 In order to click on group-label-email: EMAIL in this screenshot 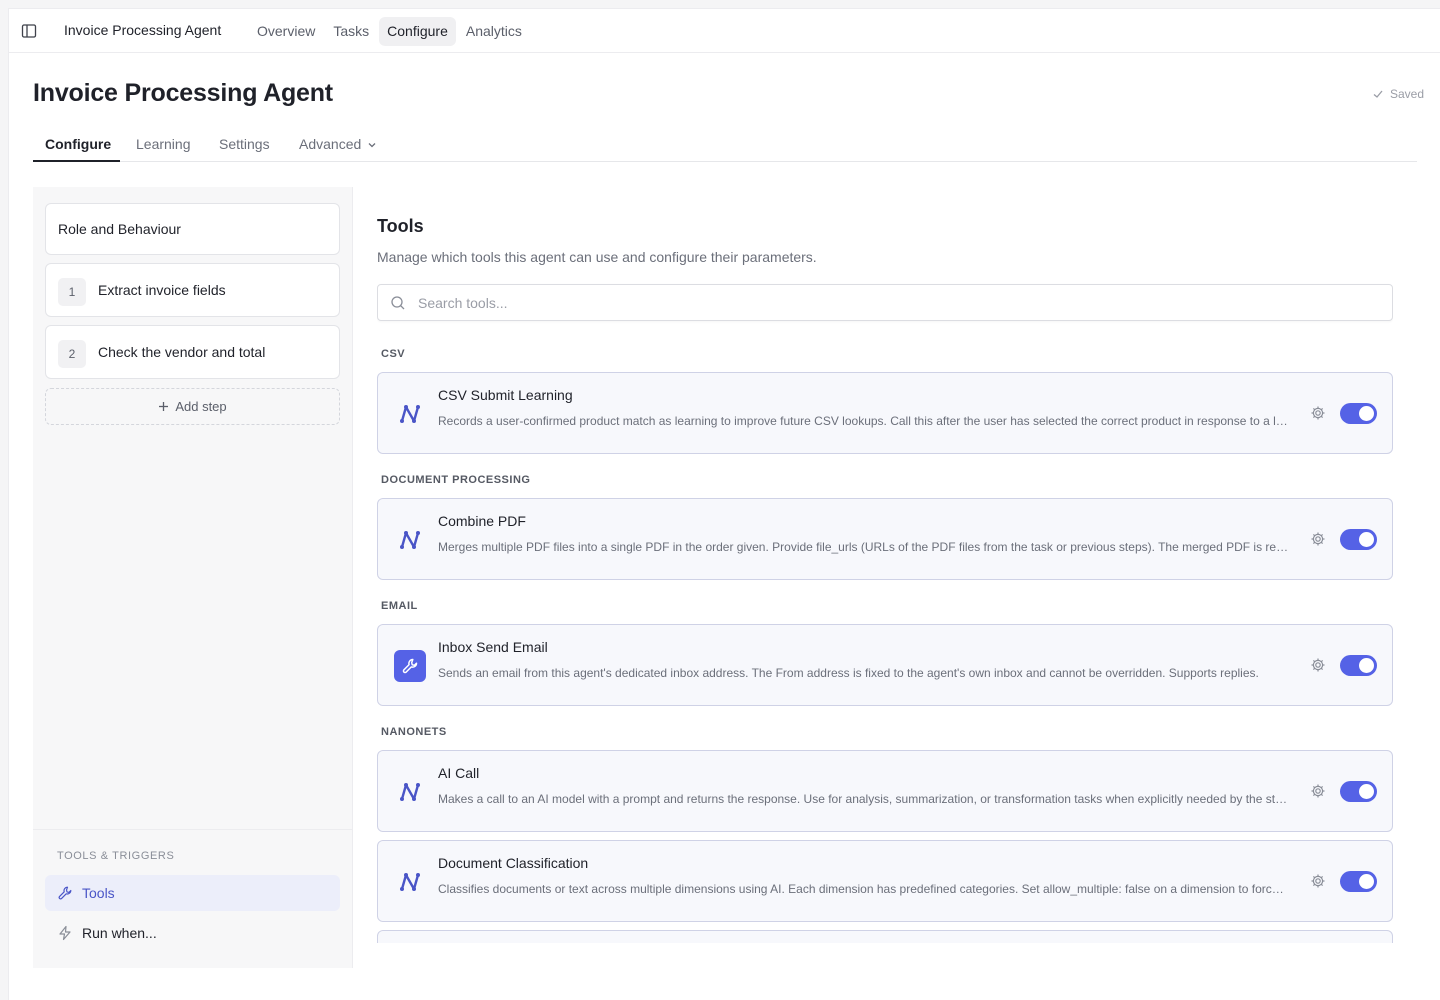, I will do `click(399, 606)`.